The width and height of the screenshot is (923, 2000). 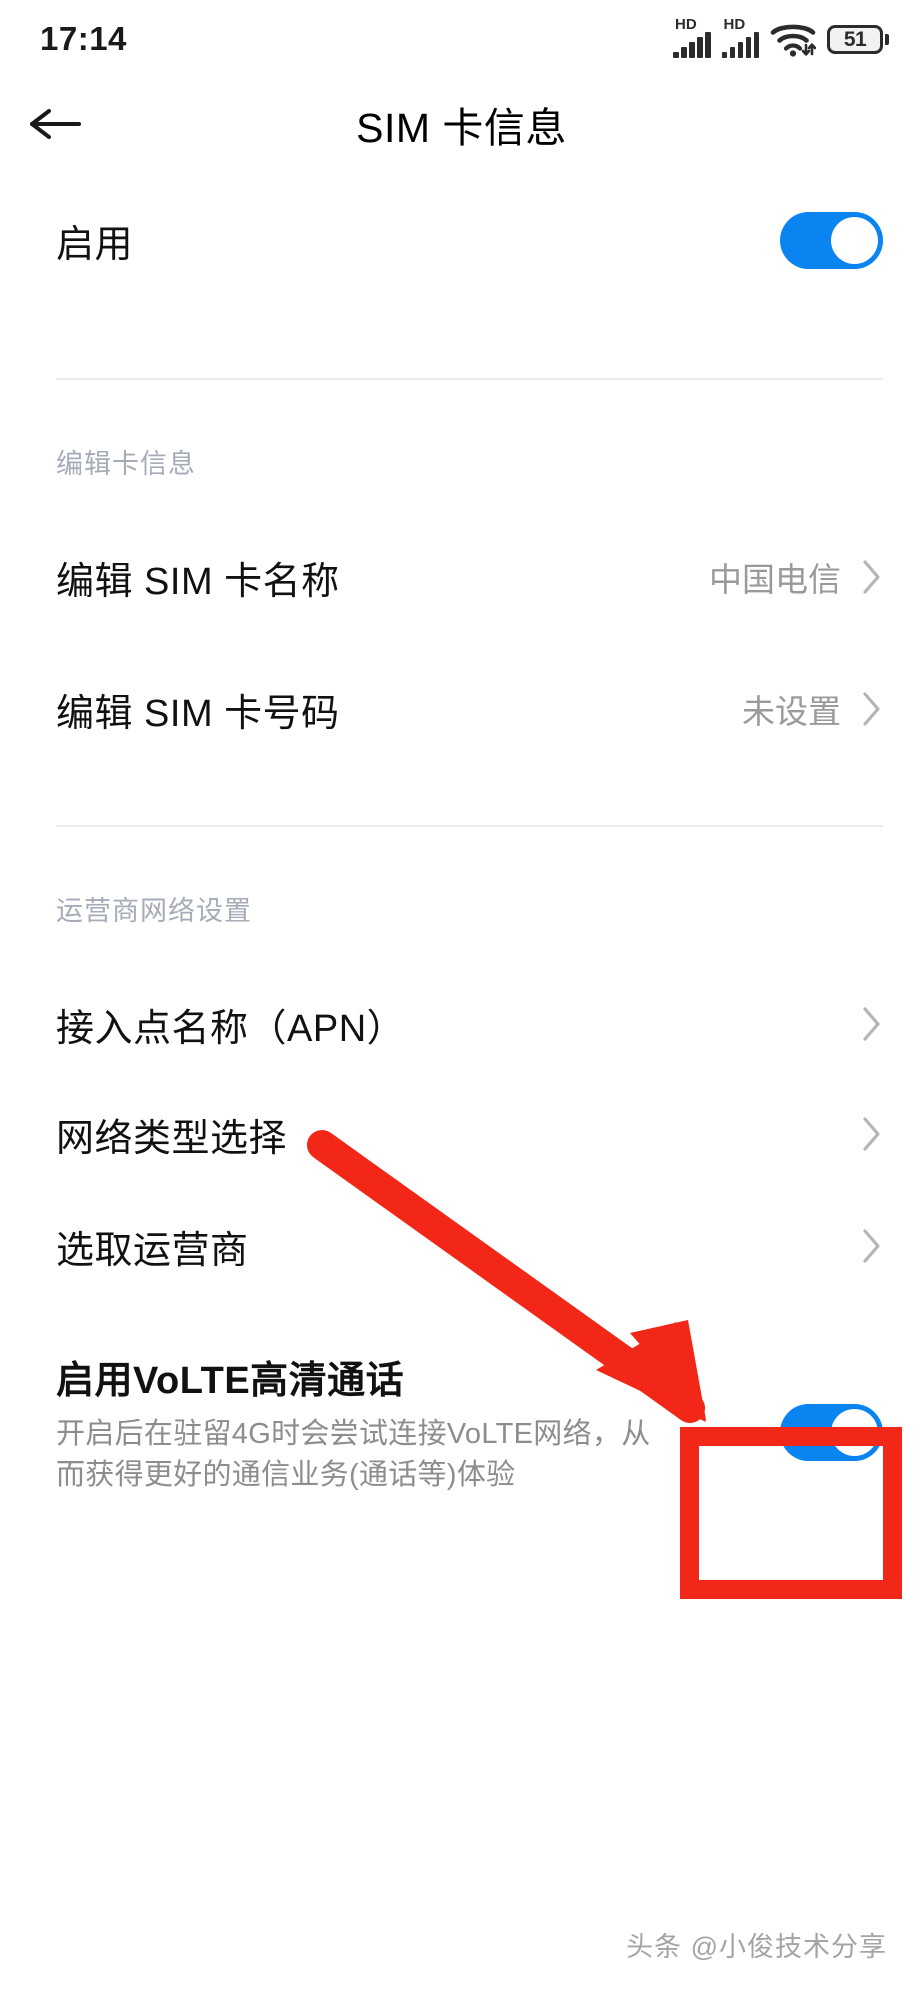 I want to click on page-title: SIM 卡信息, so click(x=461, y=128).